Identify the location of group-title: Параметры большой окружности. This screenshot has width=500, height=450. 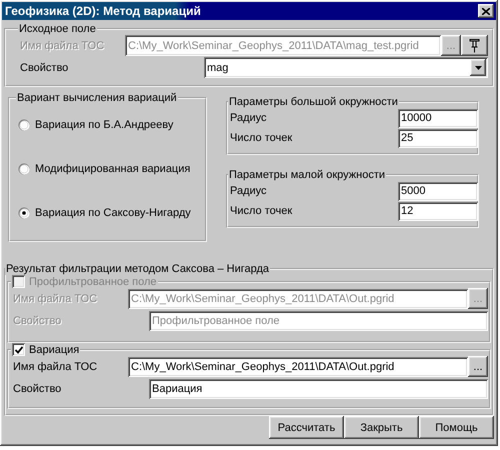
(313, 102).